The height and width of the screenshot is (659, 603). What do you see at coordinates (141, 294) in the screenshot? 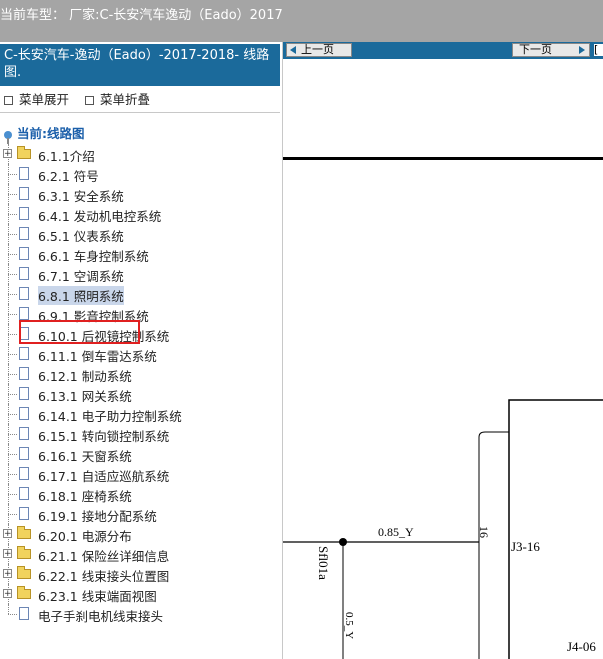
I see `tree-item-lighting: 6.8.1 照明系统` at bounding box center [141, 294].